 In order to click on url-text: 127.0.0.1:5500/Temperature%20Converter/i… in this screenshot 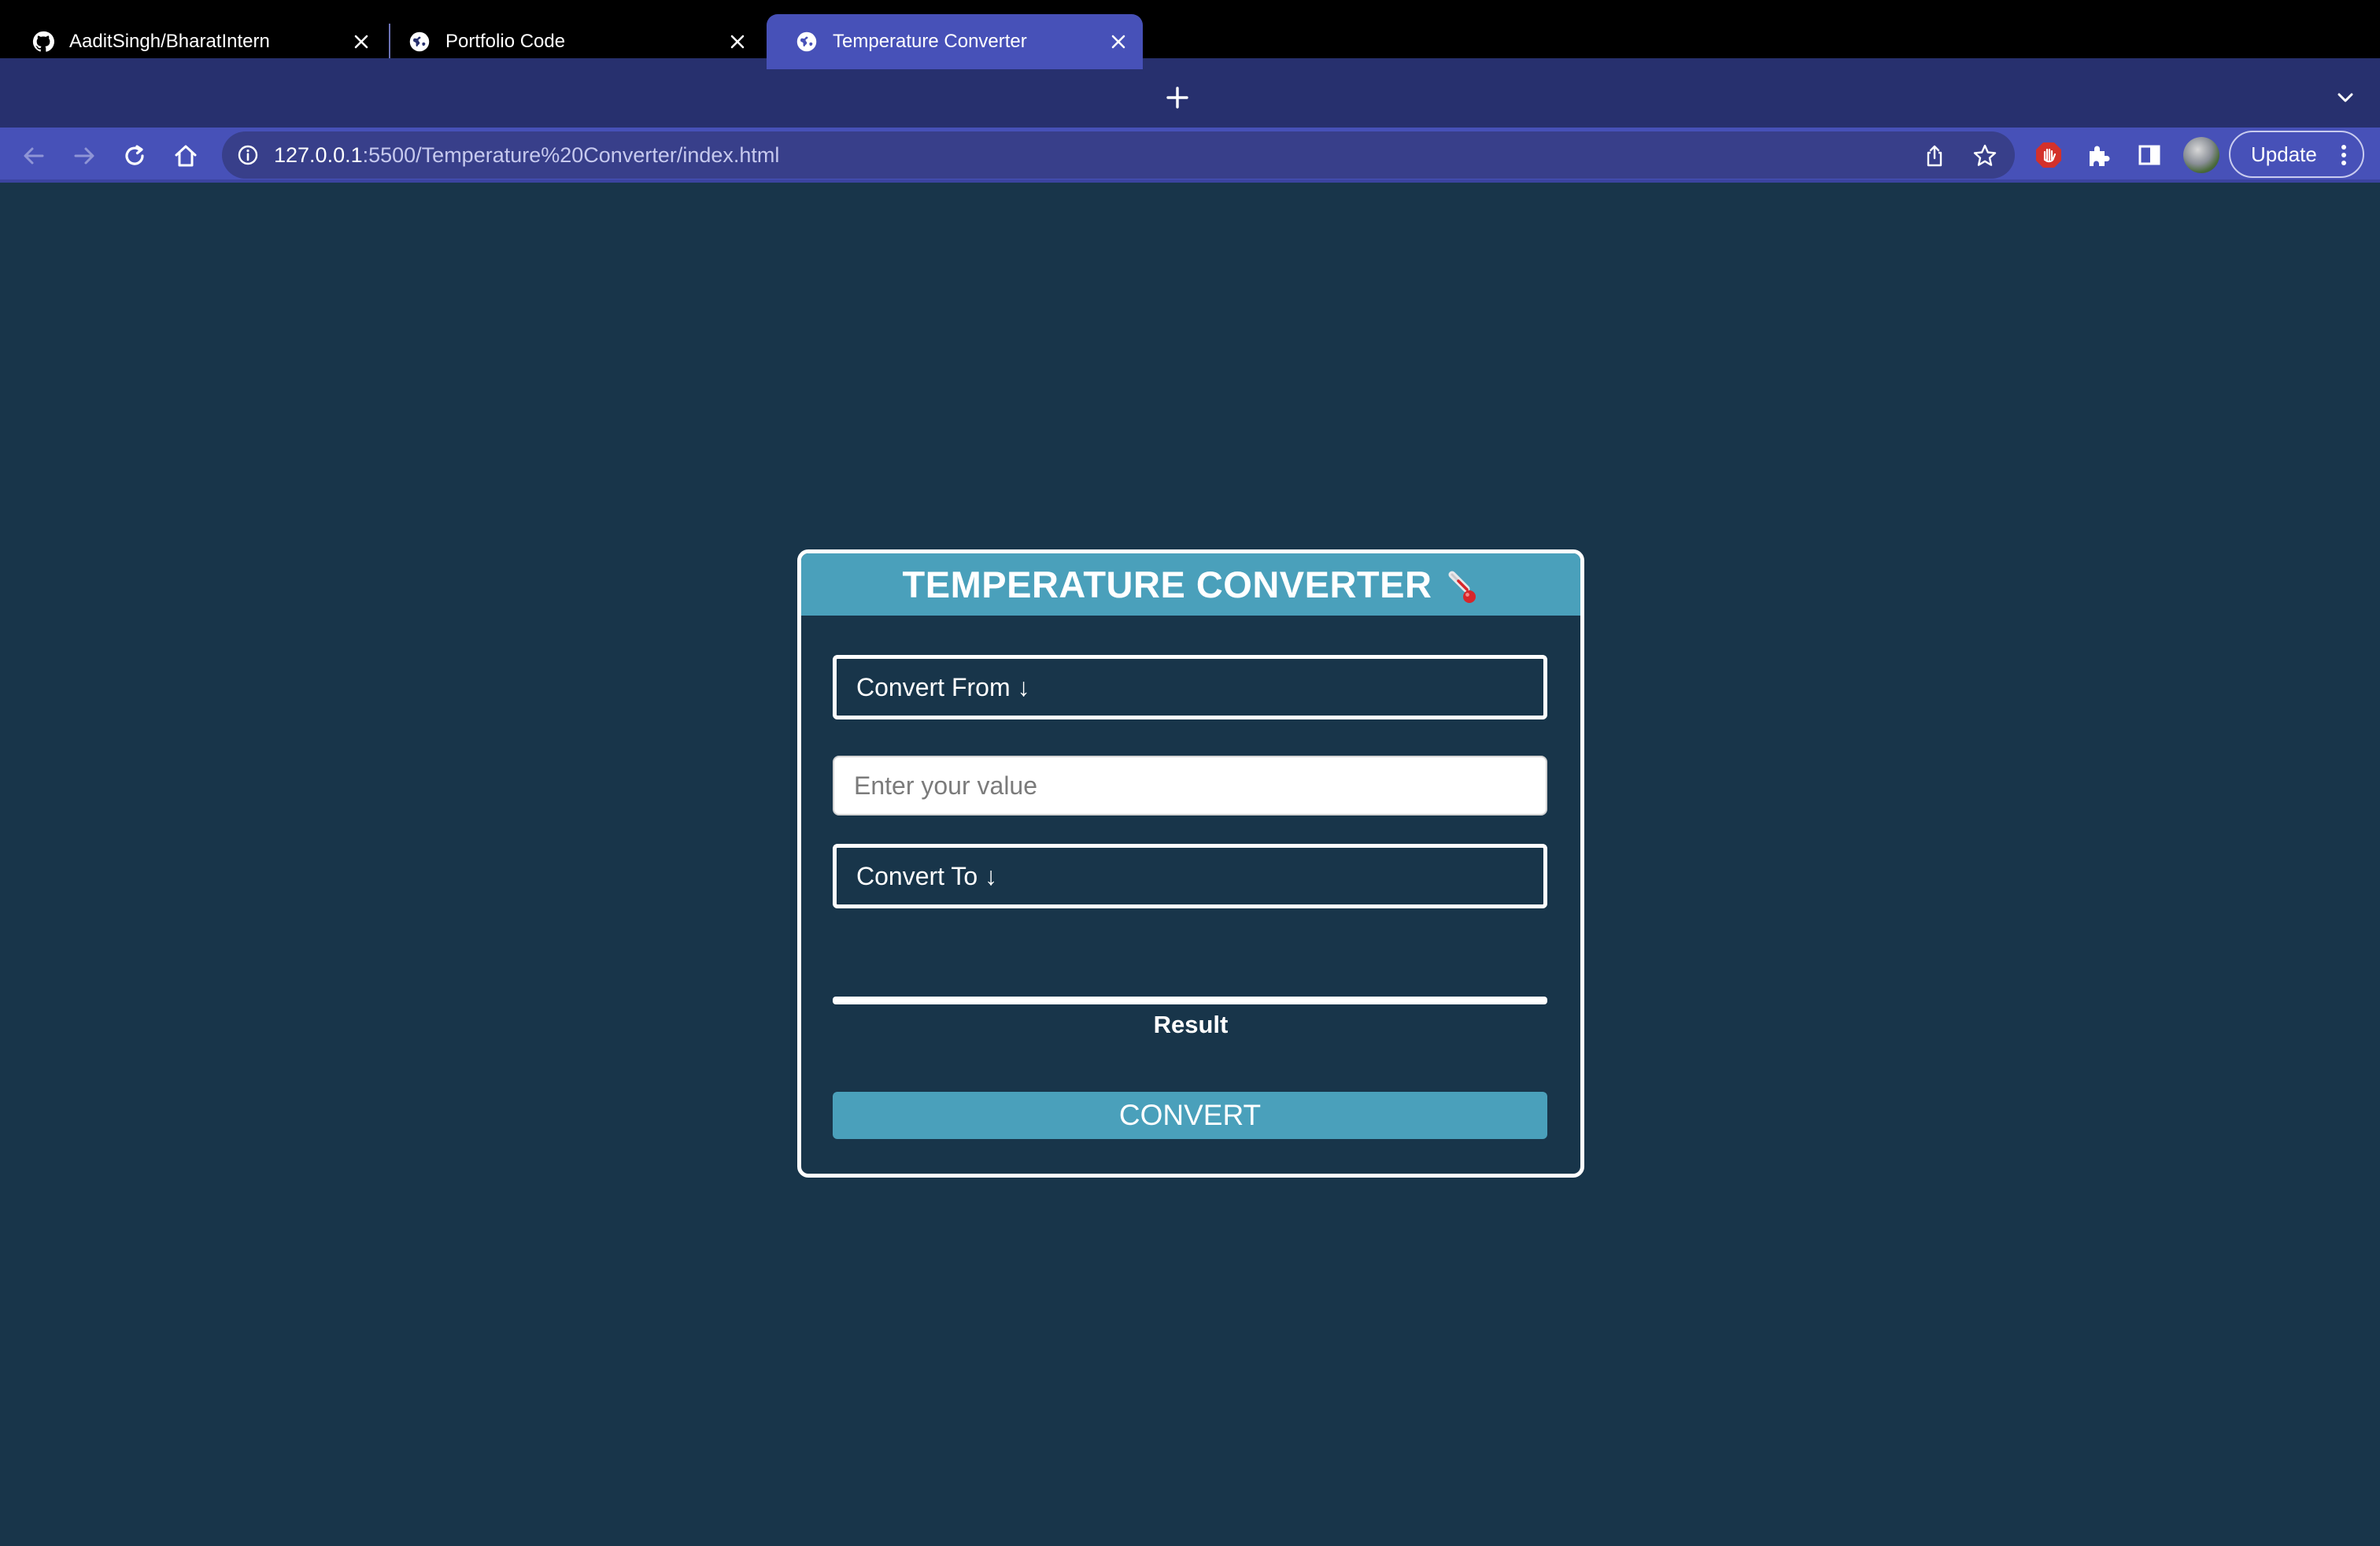, I will do `click(526, 155)`.